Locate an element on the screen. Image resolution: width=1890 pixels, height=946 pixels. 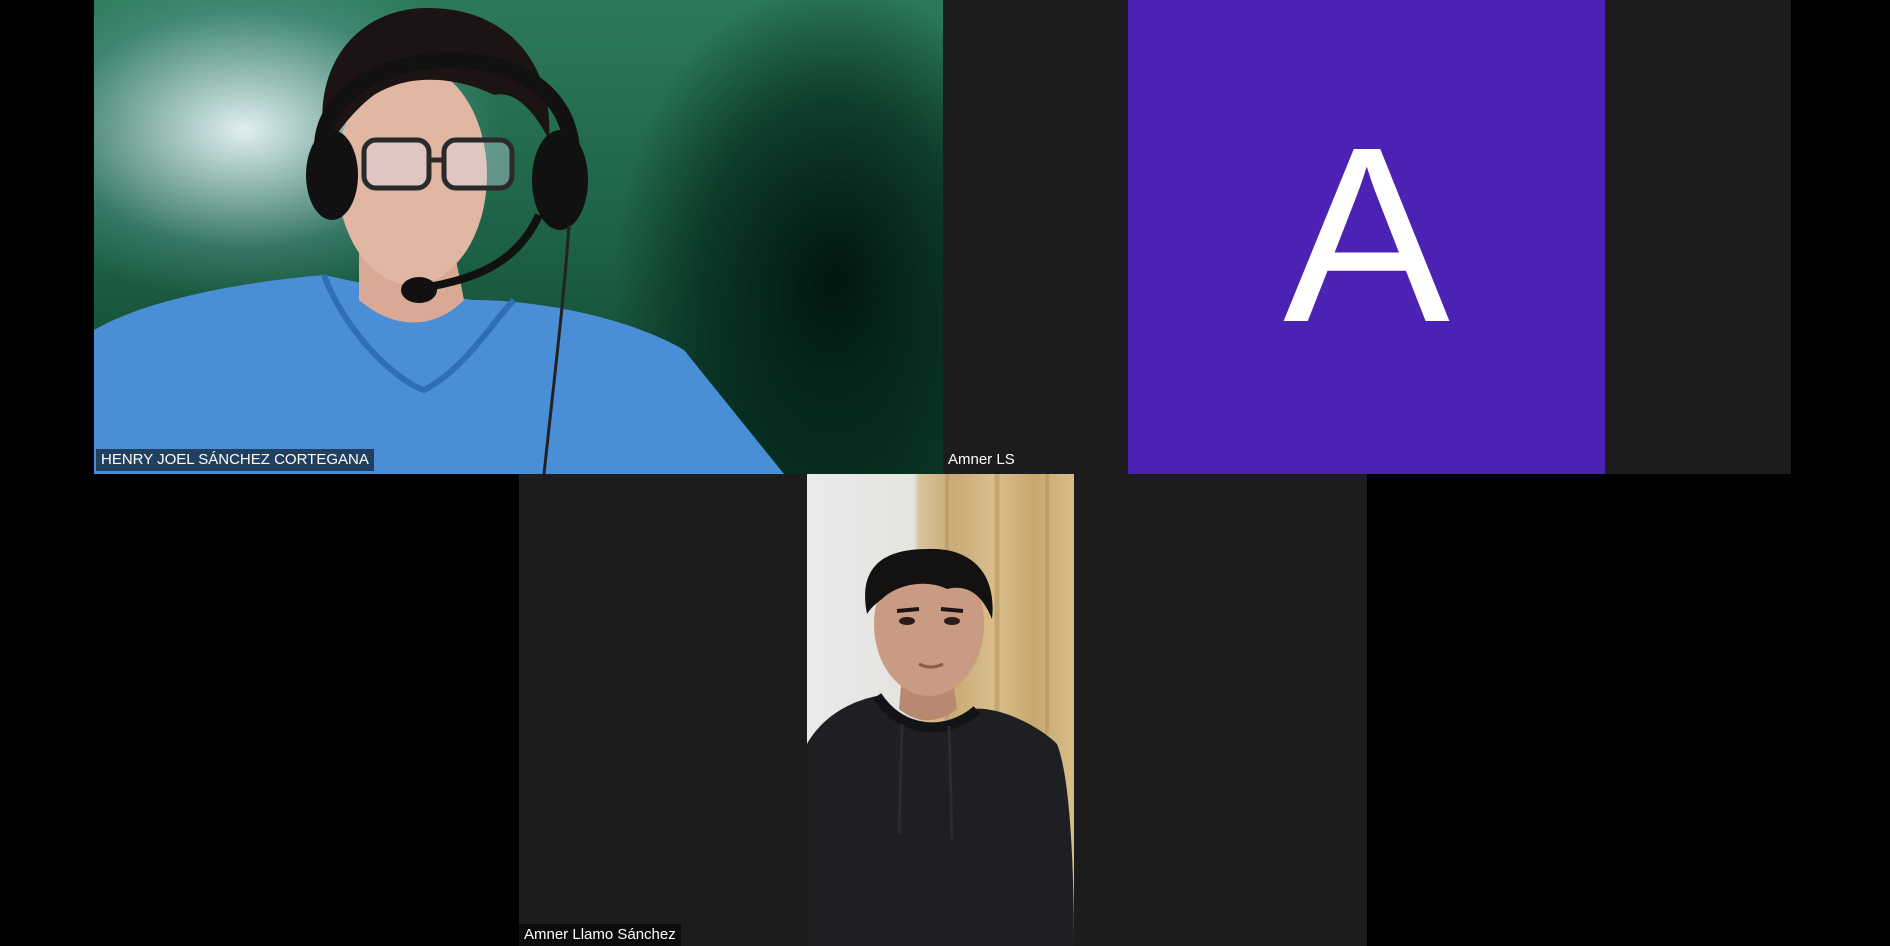
avatar: A is located at coordinates (1366, 237).